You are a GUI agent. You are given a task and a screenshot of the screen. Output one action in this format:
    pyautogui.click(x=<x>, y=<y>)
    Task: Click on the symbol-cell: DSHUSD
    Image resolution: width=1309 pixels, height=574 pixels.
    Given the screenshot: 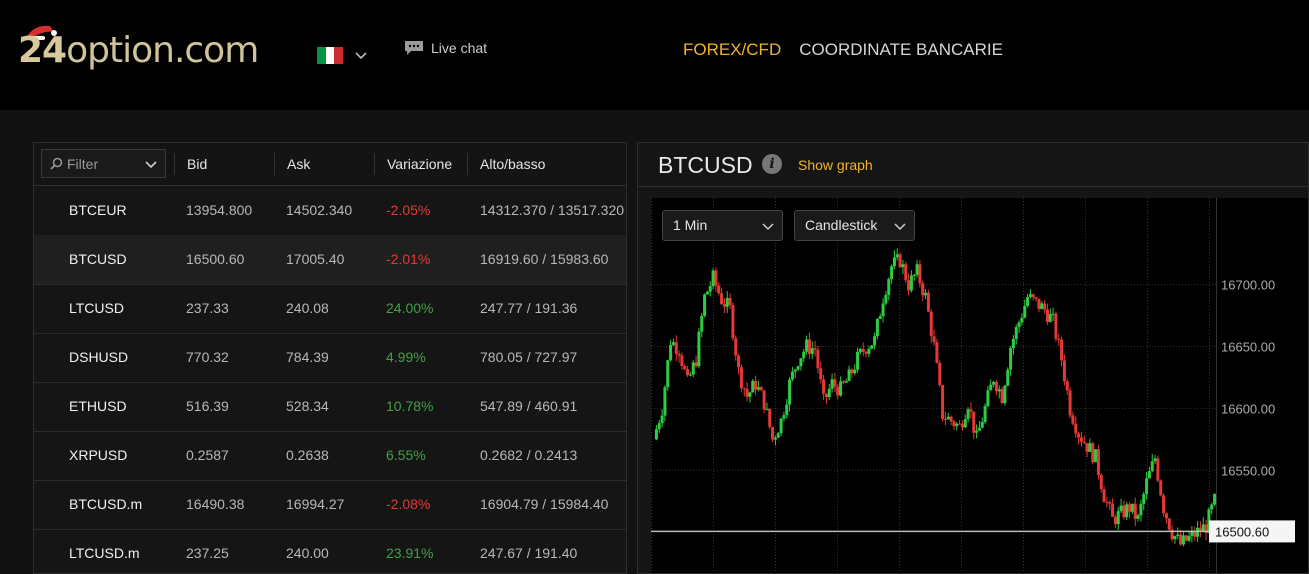 What is the action you would take?
    pyautogui.click(x=99, y=357)
    